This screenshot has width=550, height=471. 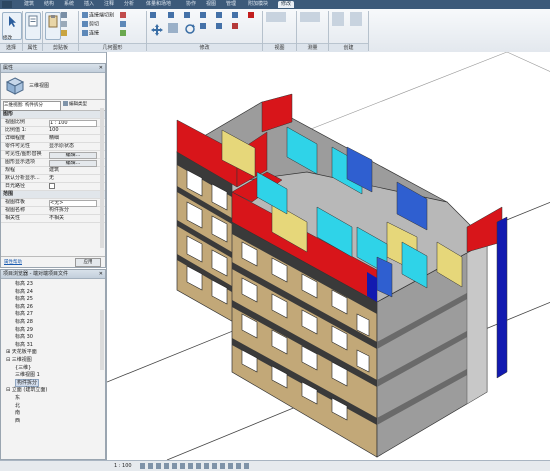 I want to click on trim-button, so click(x=203, y=15).